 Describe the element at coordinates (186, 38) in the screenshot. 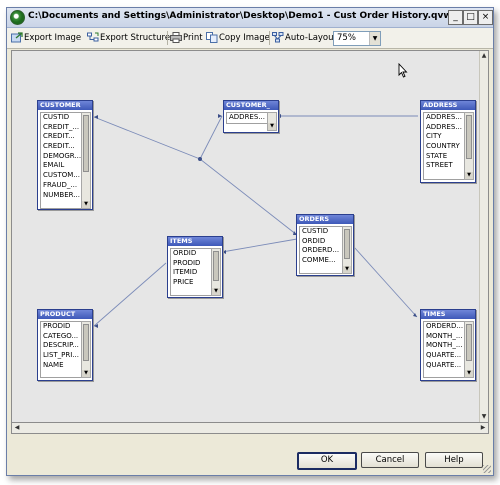

I see `print-button: Print` at that location.